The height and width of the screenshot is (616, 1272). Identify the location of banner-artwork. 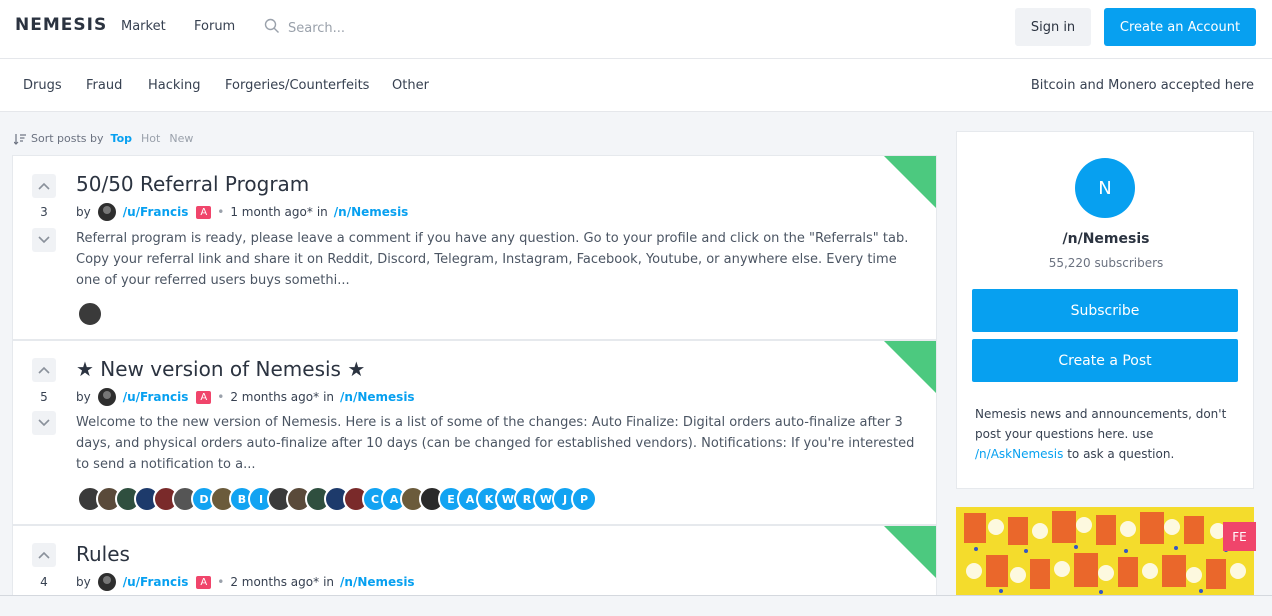
(1105, 552).